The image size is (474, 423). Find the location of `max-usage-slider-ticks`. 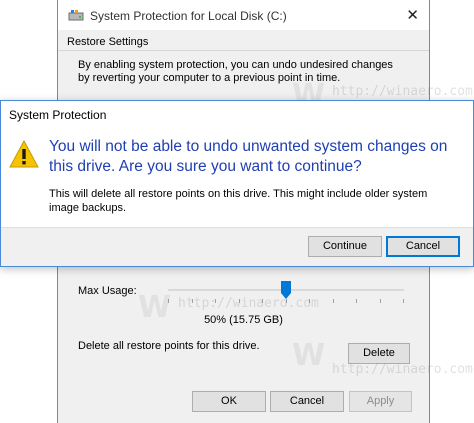

max-usage-slider-ticks is located at coordinates (286, 301).